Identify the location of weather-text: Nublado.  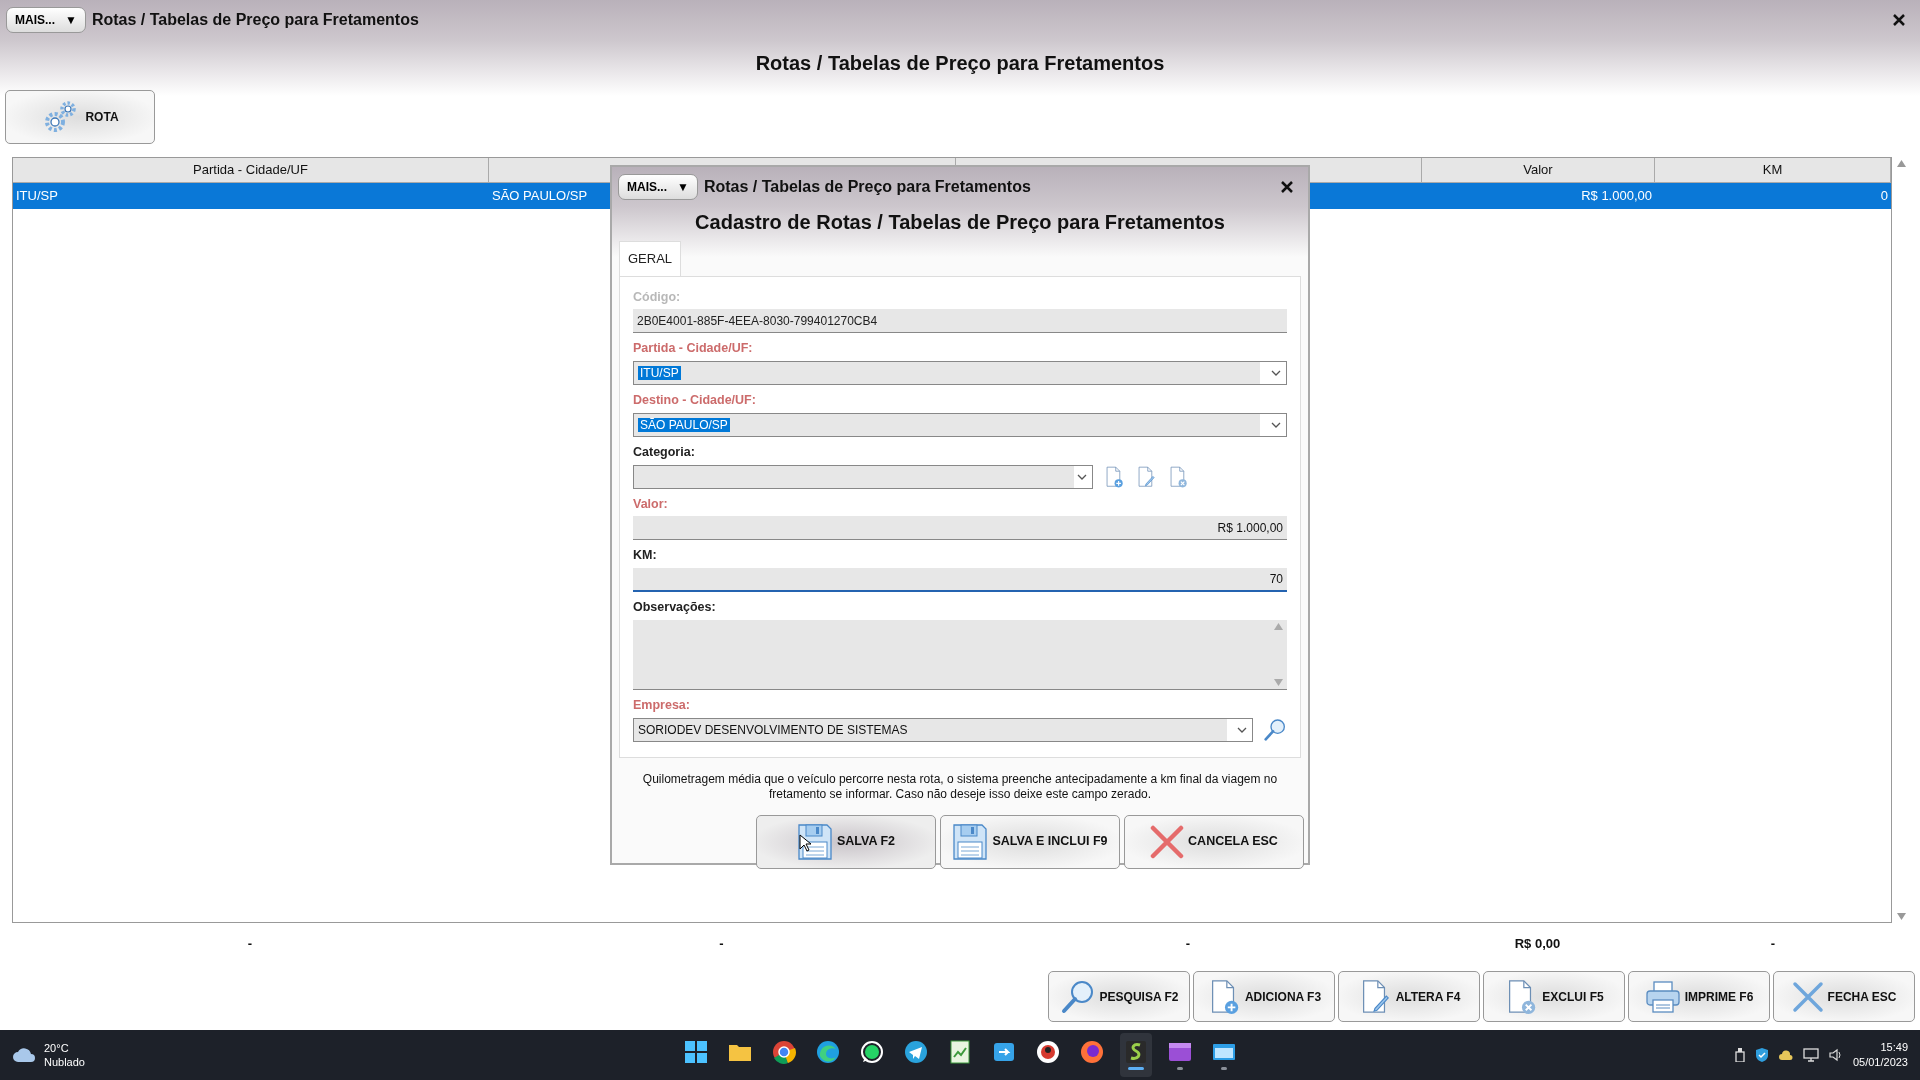
(64, 1062).